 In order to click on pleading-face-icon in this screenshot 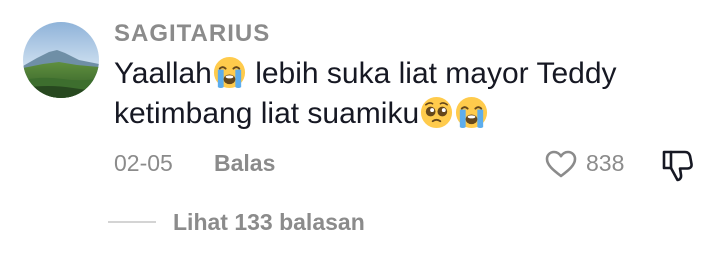, I will do `click(436, 112)`.